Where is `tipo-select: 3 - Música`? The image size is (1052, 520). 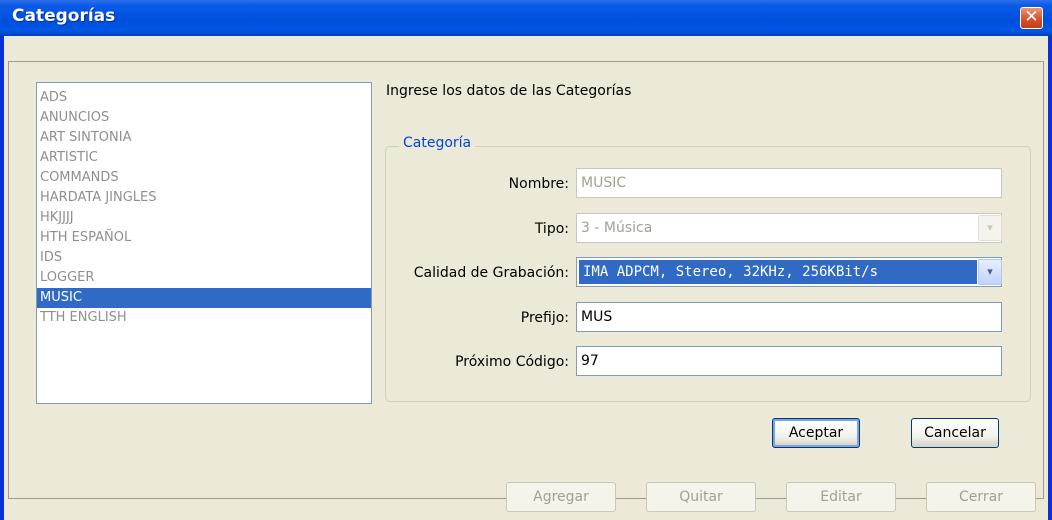
tipo-select: 3 - Música is located at coordinates (789, 228).